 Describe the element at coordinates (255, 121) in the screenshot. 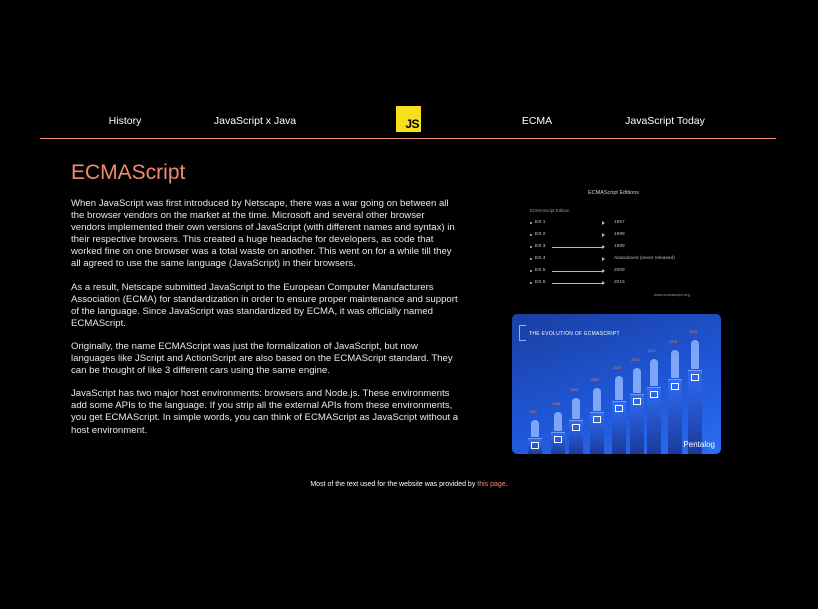

I see `nav-link-javascript-x-java: JavaScript x Java` at that location.